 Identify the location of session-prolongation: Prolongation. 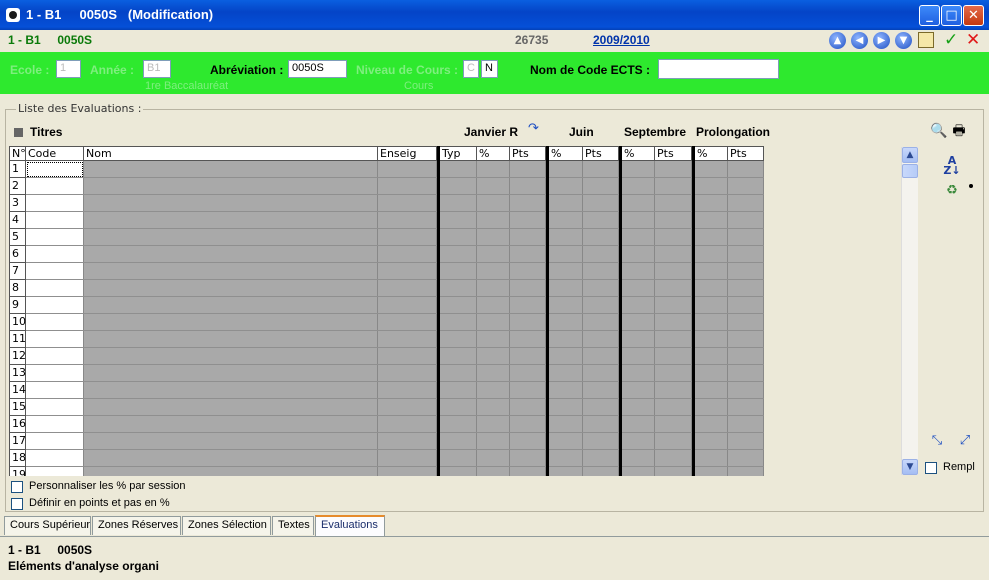
(733, 132).